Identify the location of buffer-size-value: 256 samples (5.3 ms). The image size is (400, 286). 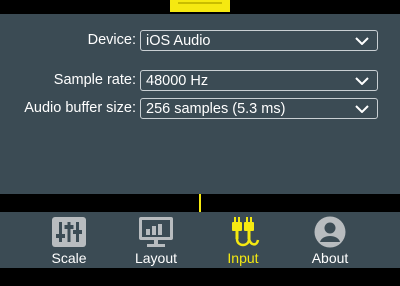
(216, 109).